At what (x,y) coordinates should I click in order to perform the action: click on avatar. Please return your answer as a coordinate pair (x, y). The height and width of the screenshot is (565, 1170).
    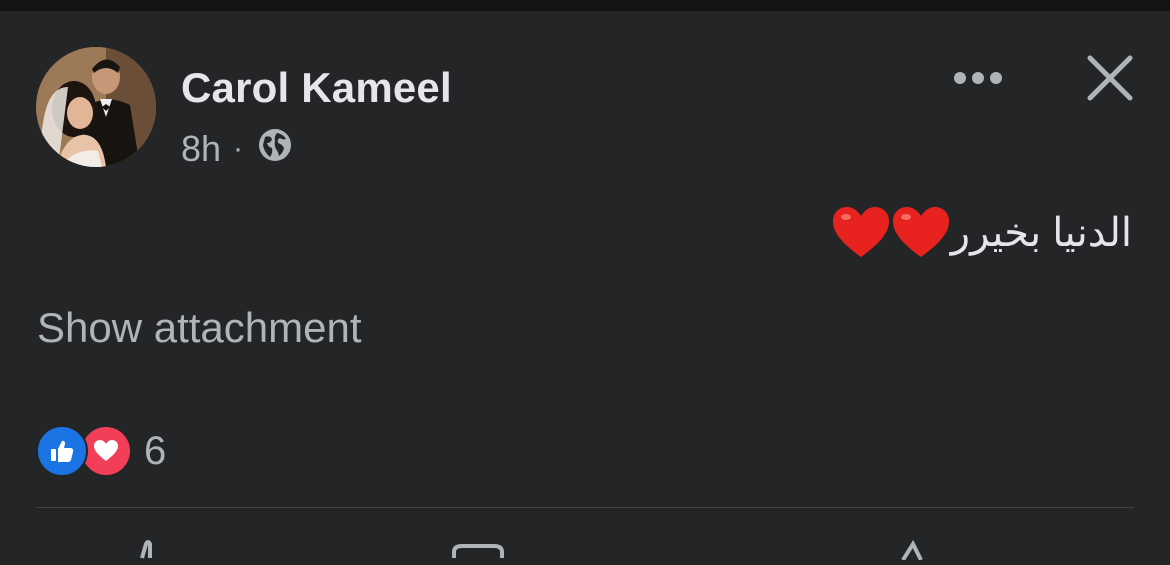
    Looking at the image, I should click on (96, 107).